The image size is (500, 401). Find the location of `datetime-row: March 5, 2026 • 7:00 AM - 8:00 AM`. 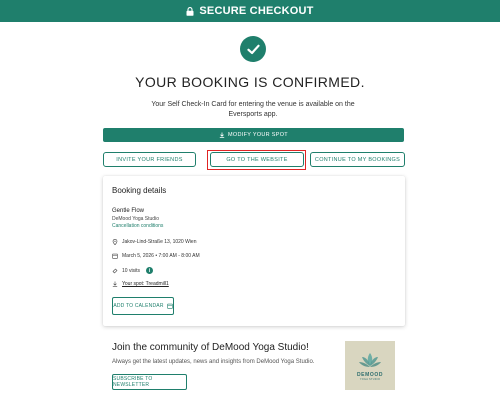

datetime-row: March 5, 2026 • 7:00 AM - 8:00 AM is located at coordinates (156, 256).